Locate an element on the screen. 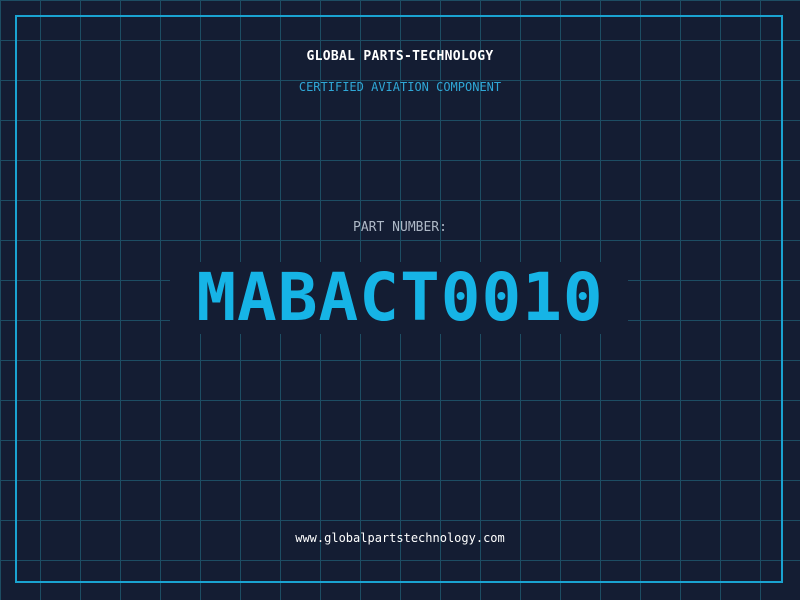  website-url: www.globalpartstechnology.com is located at coordinates (400, 538).